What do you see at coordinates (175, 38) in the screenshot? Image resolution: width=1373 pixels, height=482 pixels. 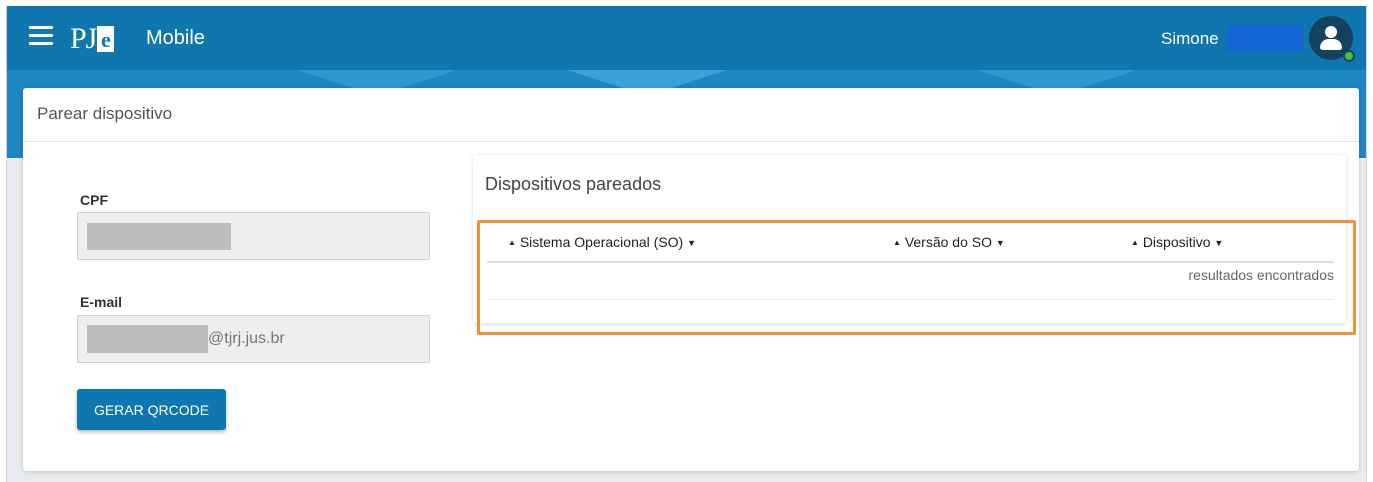 I see `app-name: Mobile` at bounding box center [175, 38].